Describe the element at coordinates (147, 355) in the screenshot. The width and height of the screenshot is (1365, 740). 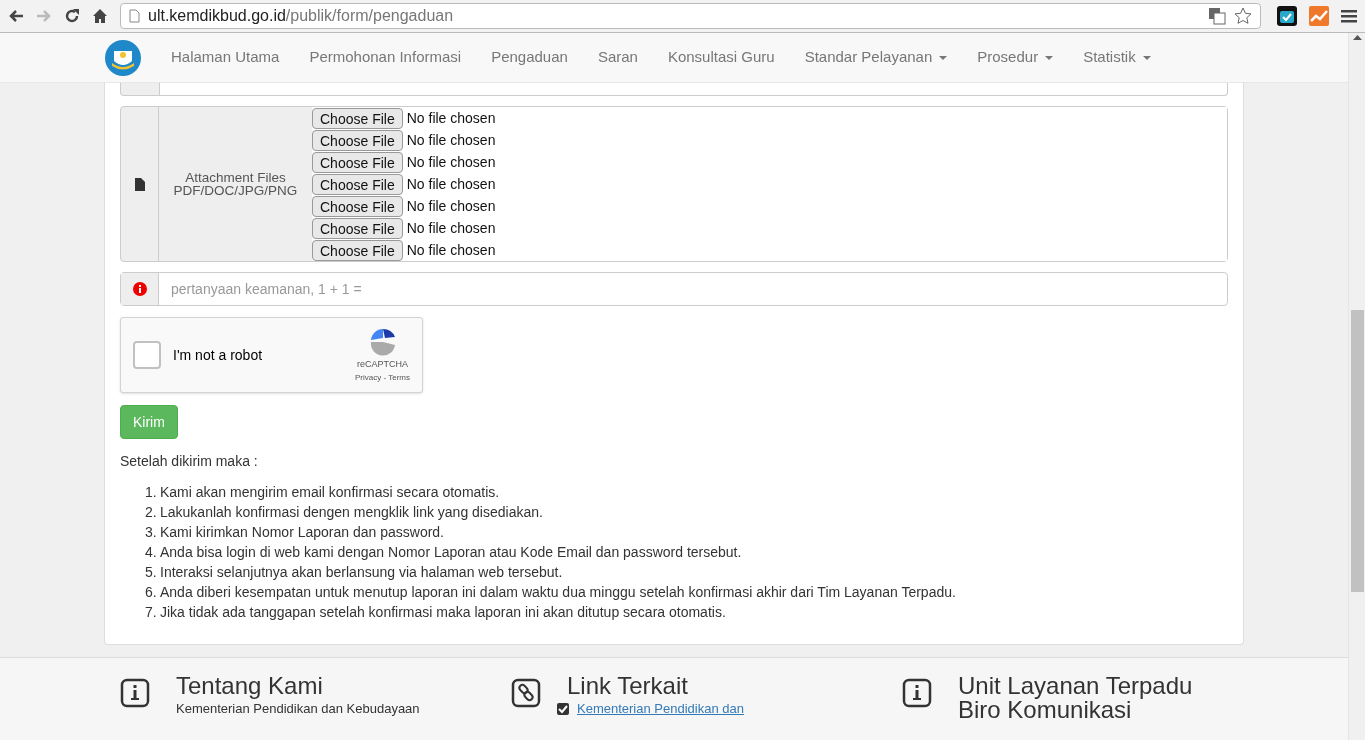
I see `captcha-checkbox` at that location.